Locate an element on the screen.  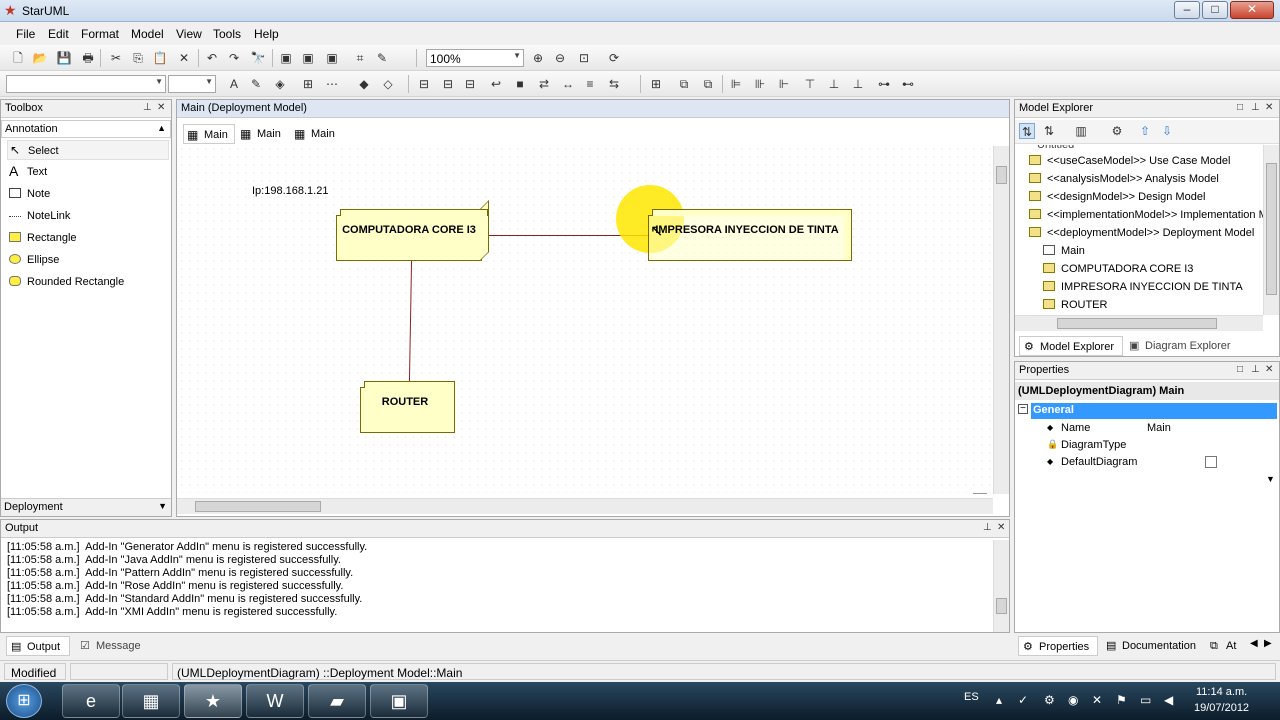
space2-icon: ⊷ is located at coordinates (908, 84).